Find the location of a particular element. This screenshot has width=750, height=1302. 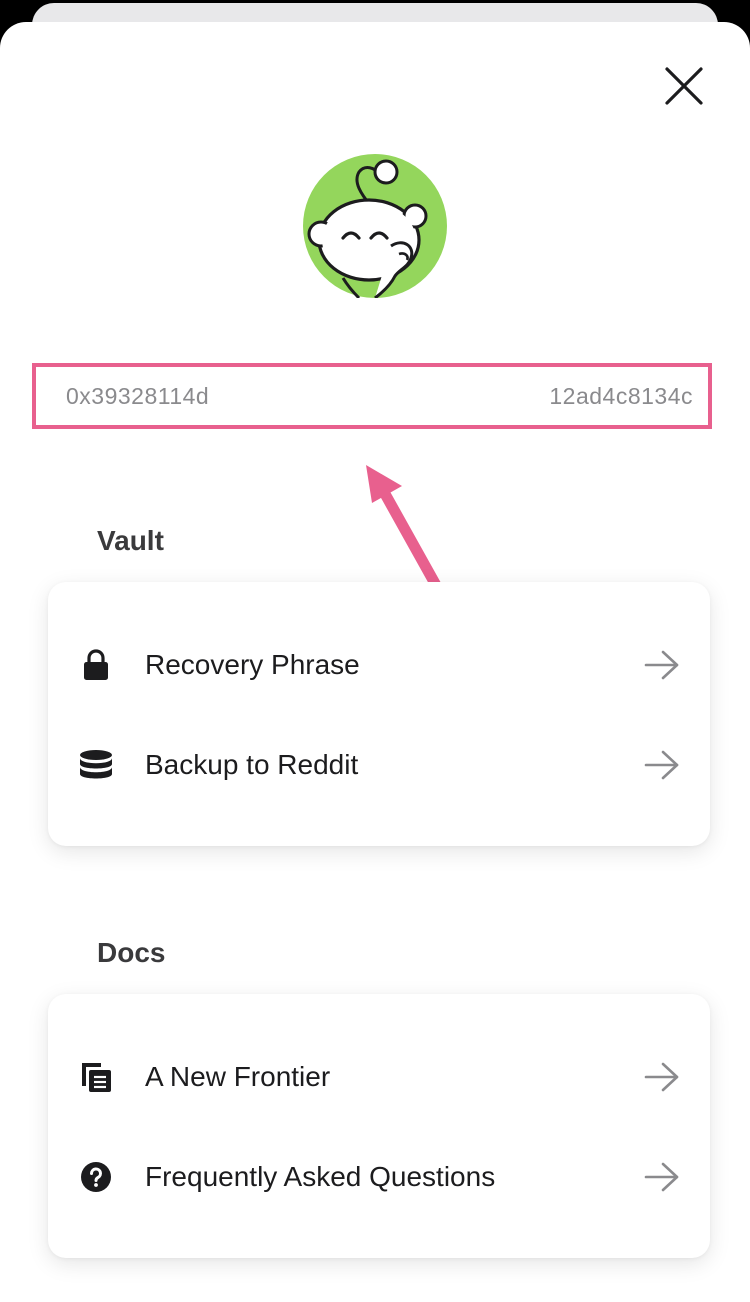

docs-item-a-new-frontier: A New Frontier is located at coordinates (379, 1077).